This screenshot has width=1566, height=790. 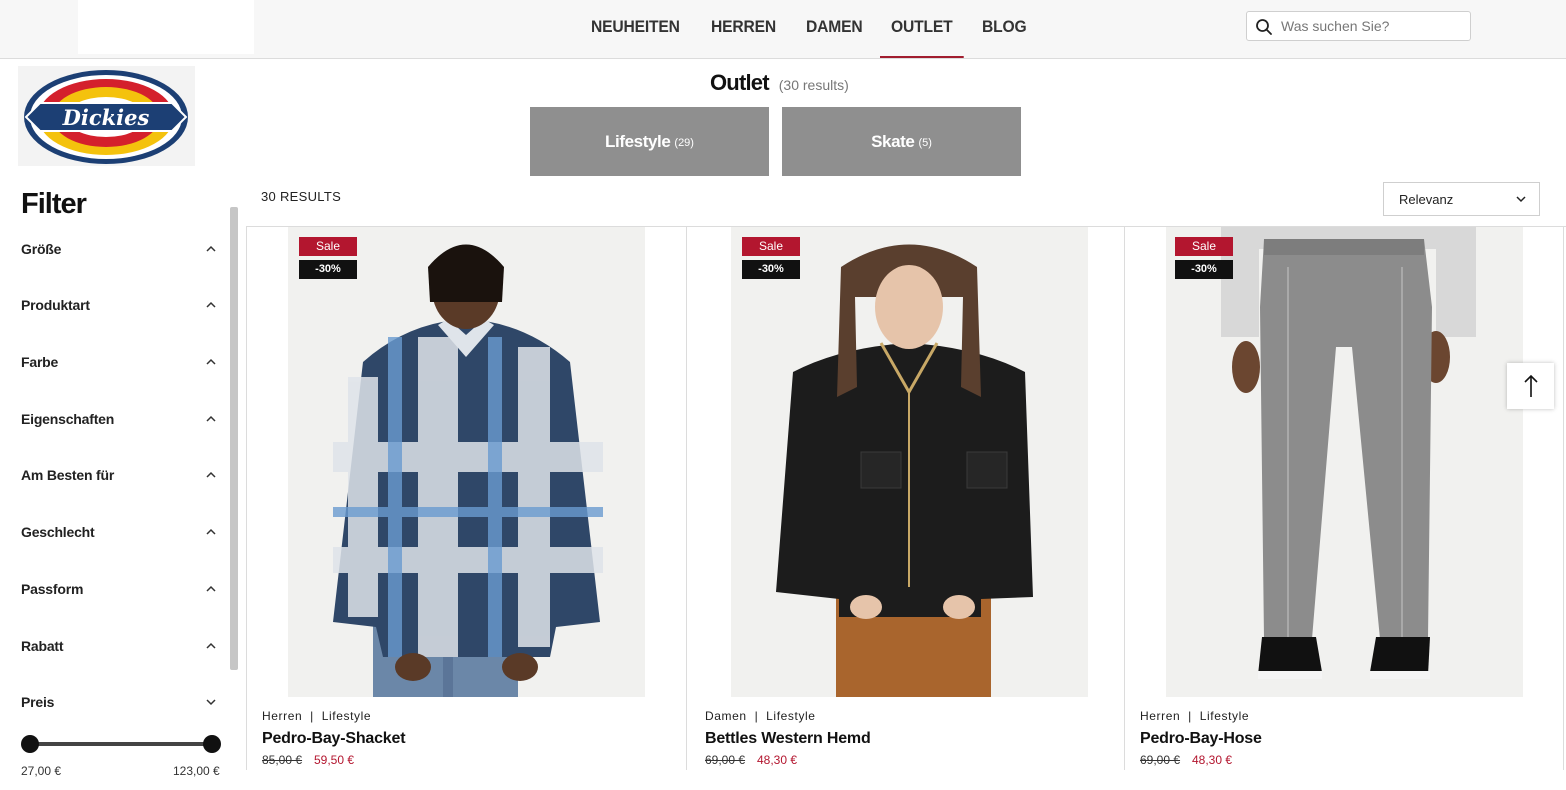 I want to click on search-input, so click(x=1371, y=26).